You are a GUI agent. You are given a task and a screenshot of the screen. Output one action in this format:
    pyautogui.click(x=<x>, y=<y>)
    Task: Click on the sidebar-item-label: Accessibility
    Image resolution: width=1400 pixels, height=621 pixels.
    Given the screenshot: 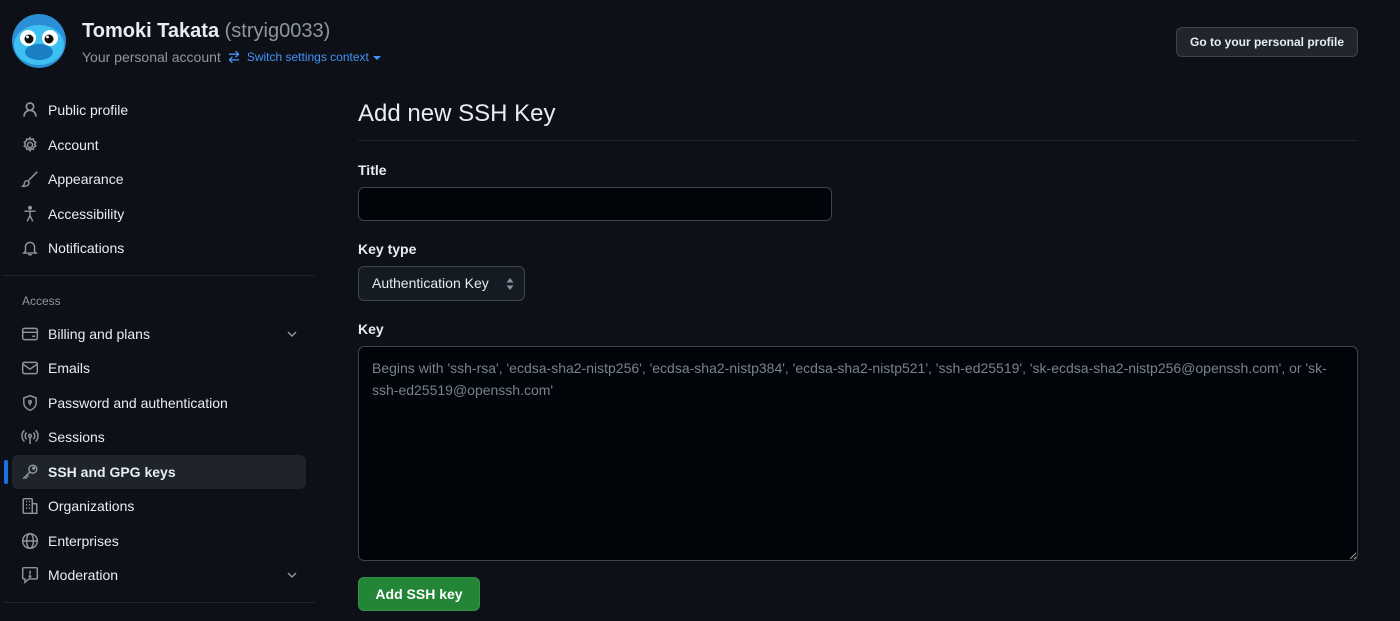 What is the action you would take?
    pyautogui.click(x=86, y=213)
    